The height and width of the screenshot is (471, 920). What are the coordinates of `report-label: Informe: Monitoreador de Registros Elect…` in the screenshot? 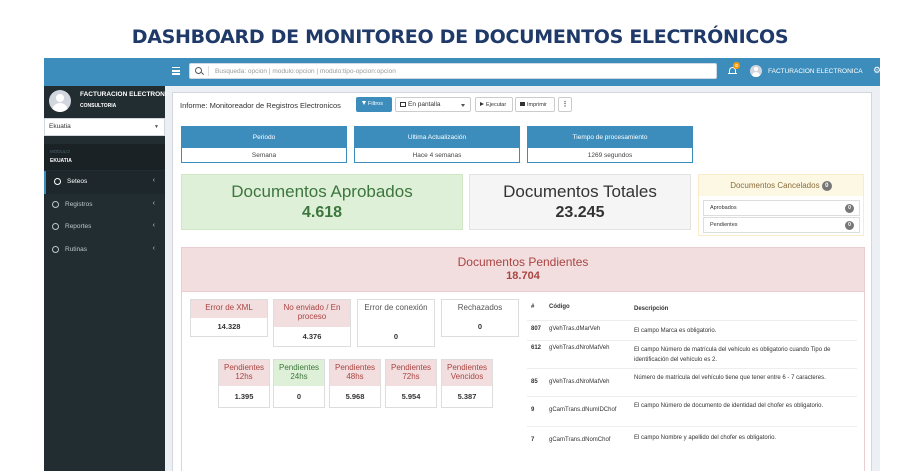 It's located at (260, 105).